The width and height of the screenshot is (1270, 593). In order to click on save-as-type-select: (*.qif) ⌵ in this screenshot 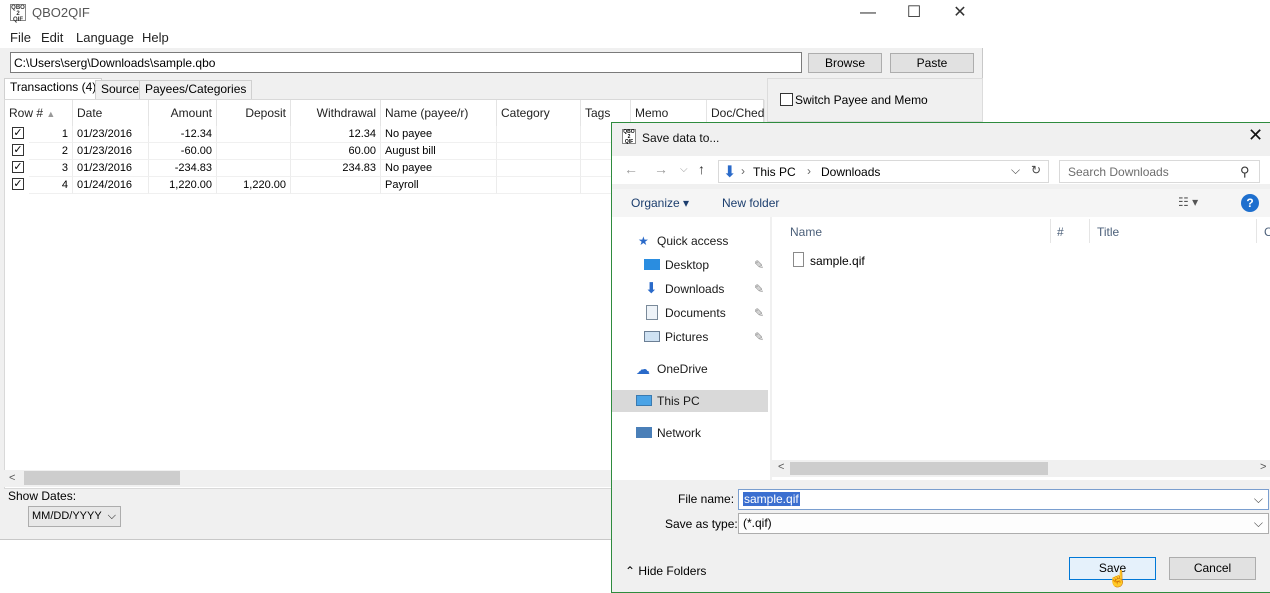, I will do `click(1003, 523)`.